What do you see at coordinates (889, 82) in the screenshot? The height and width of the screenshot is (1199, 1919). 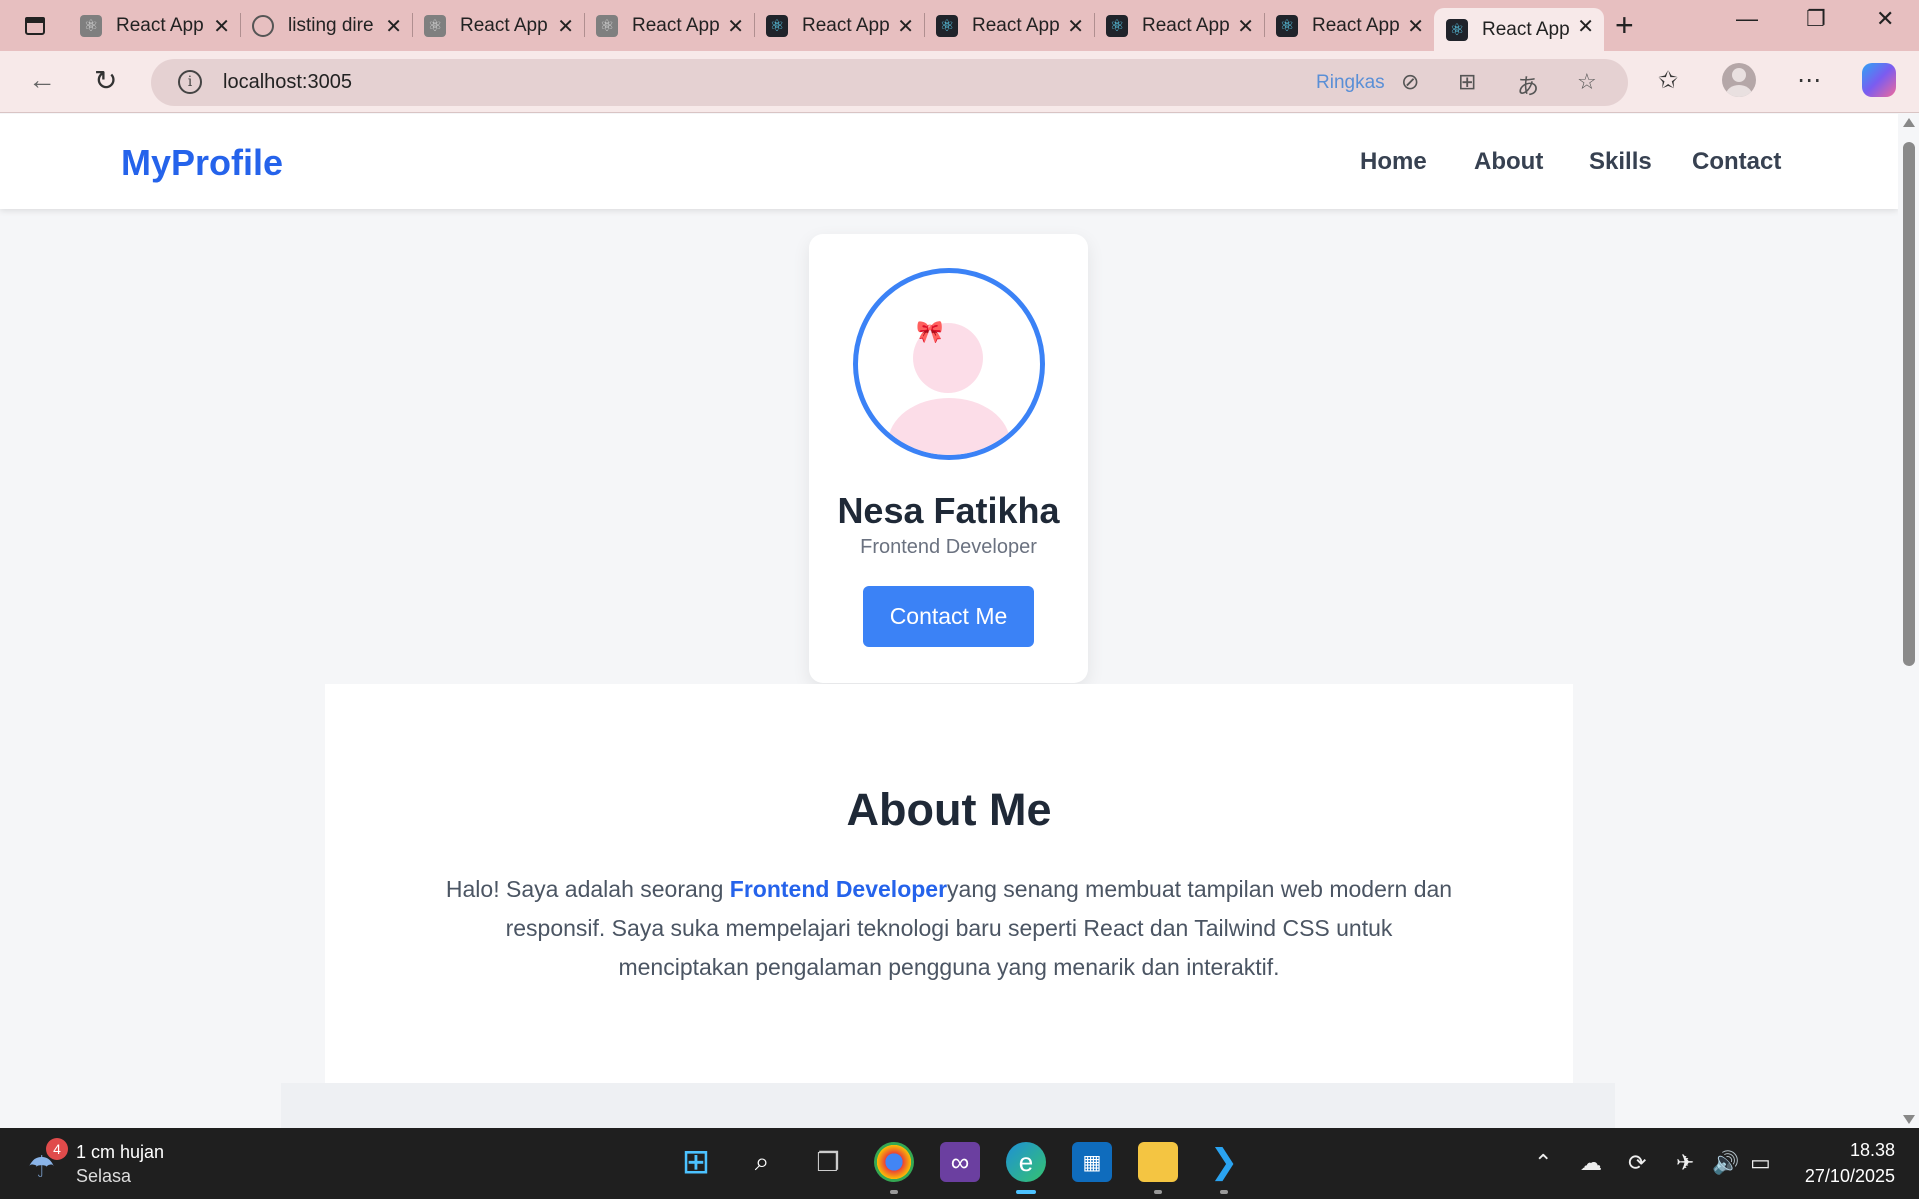 I see `address-bar: i localhost:3005 Ringkas ⊘ ⊞ あ ☆` at bounding box center [889, 82].